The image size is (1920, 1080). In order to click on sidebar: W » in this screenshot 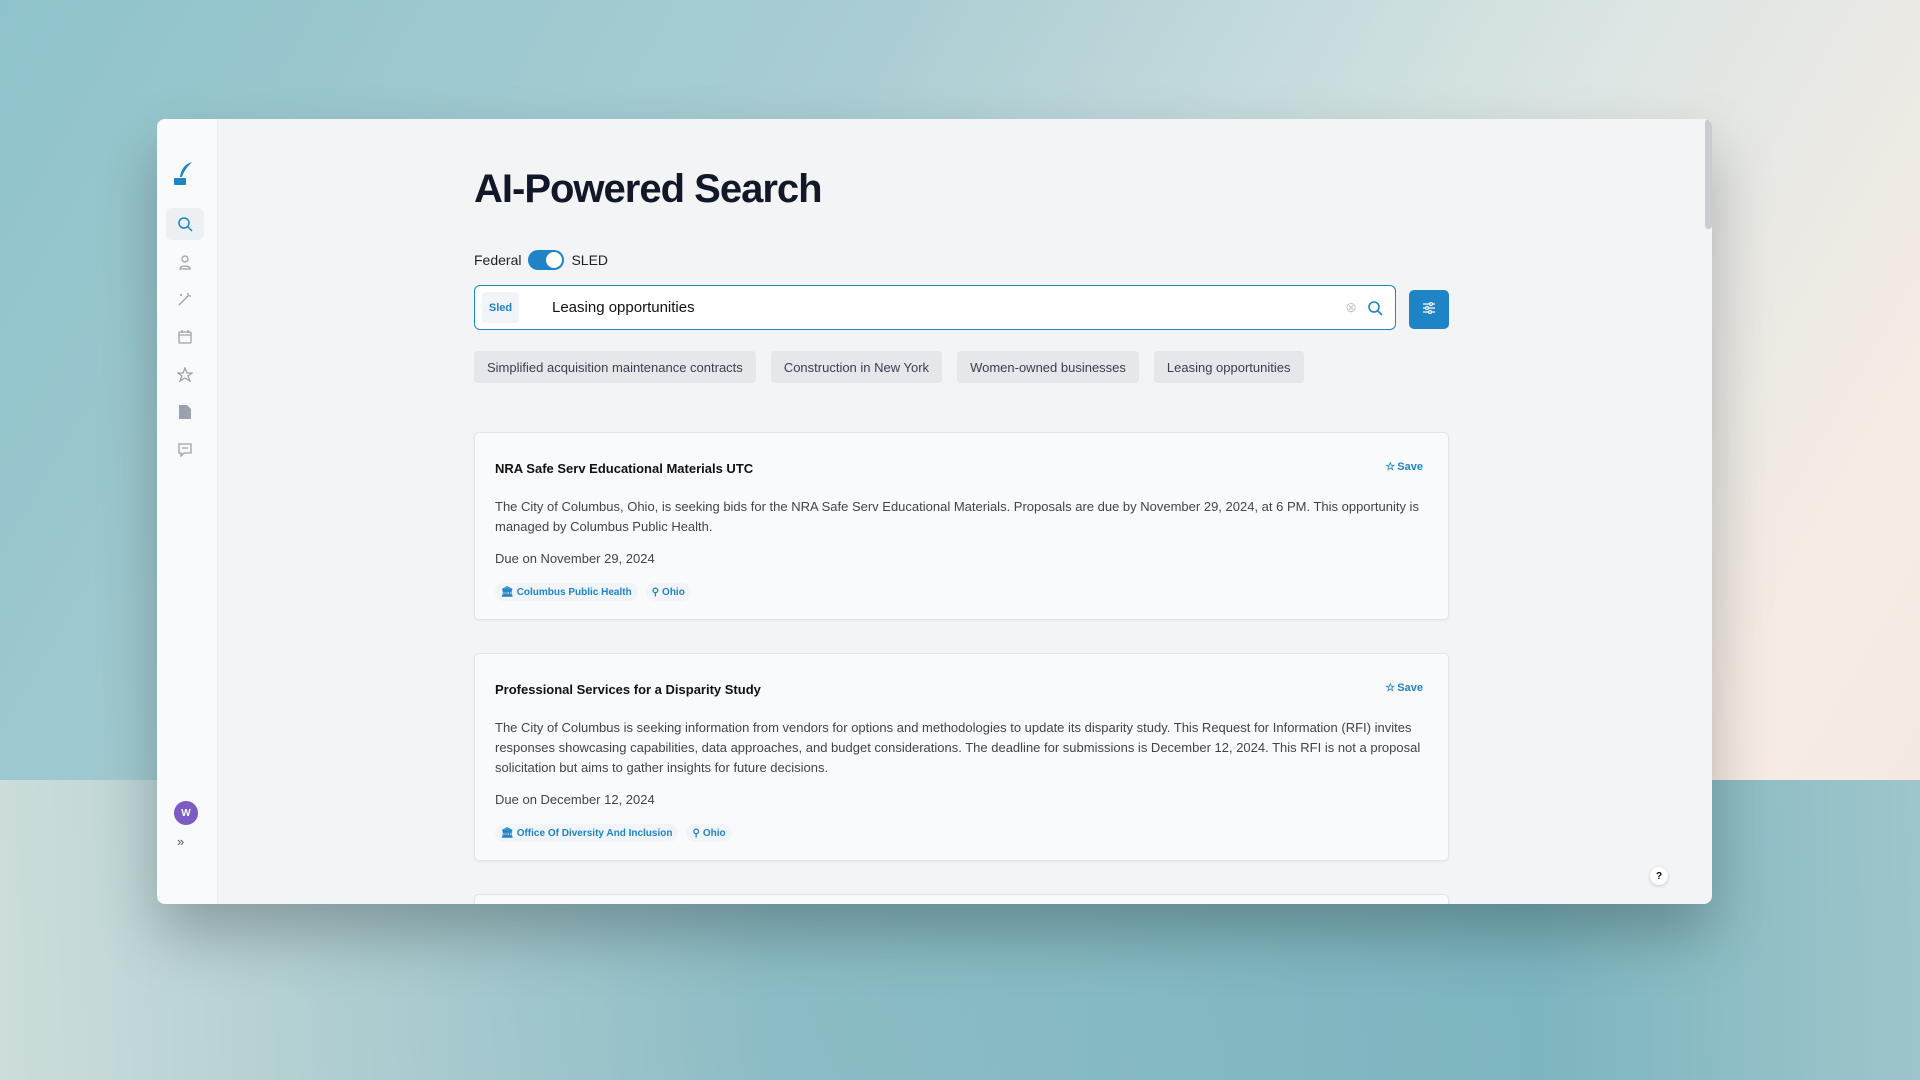, I will do `click(187, 511)`.